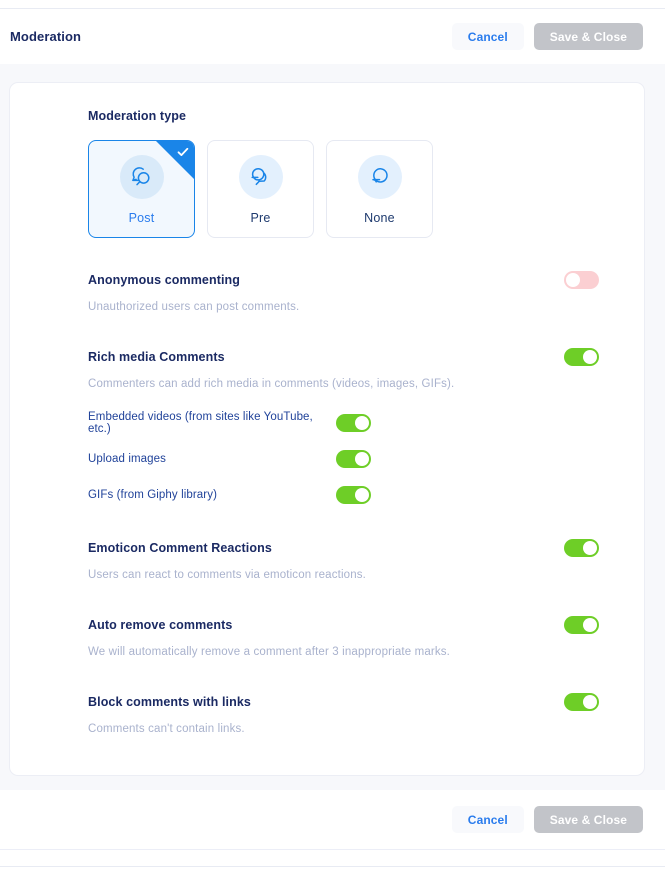  I want to click on footer-actions: Cancel Save & Close, so click(547, 819).